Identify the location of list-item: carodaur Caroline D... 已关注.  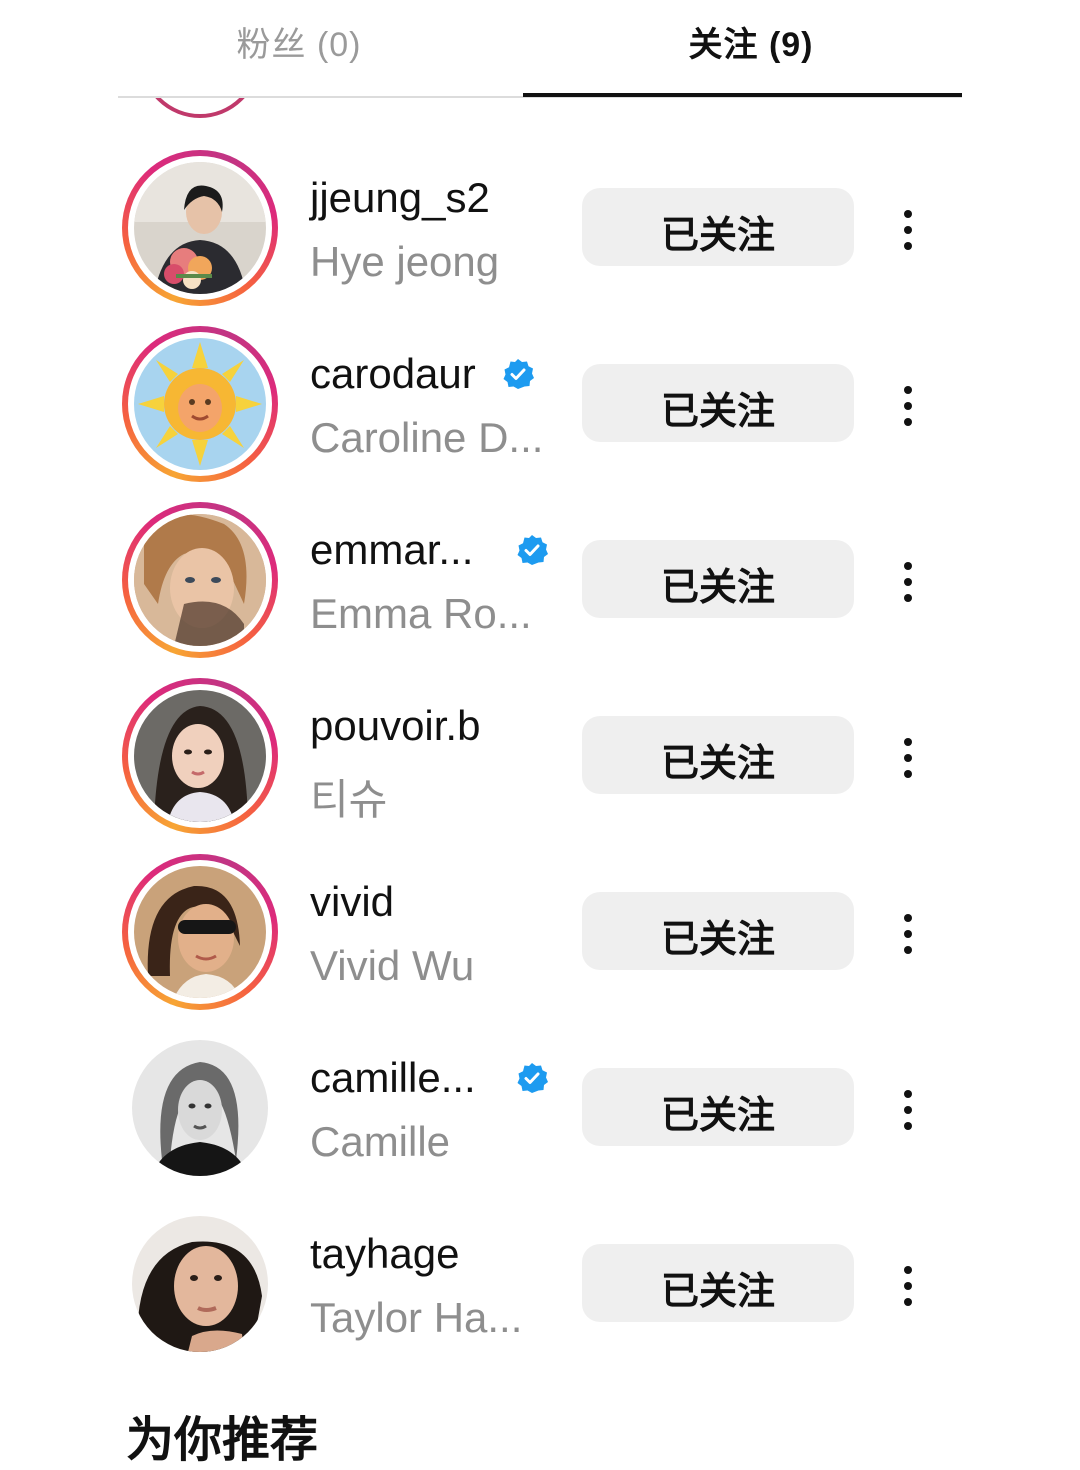
(540, 414).